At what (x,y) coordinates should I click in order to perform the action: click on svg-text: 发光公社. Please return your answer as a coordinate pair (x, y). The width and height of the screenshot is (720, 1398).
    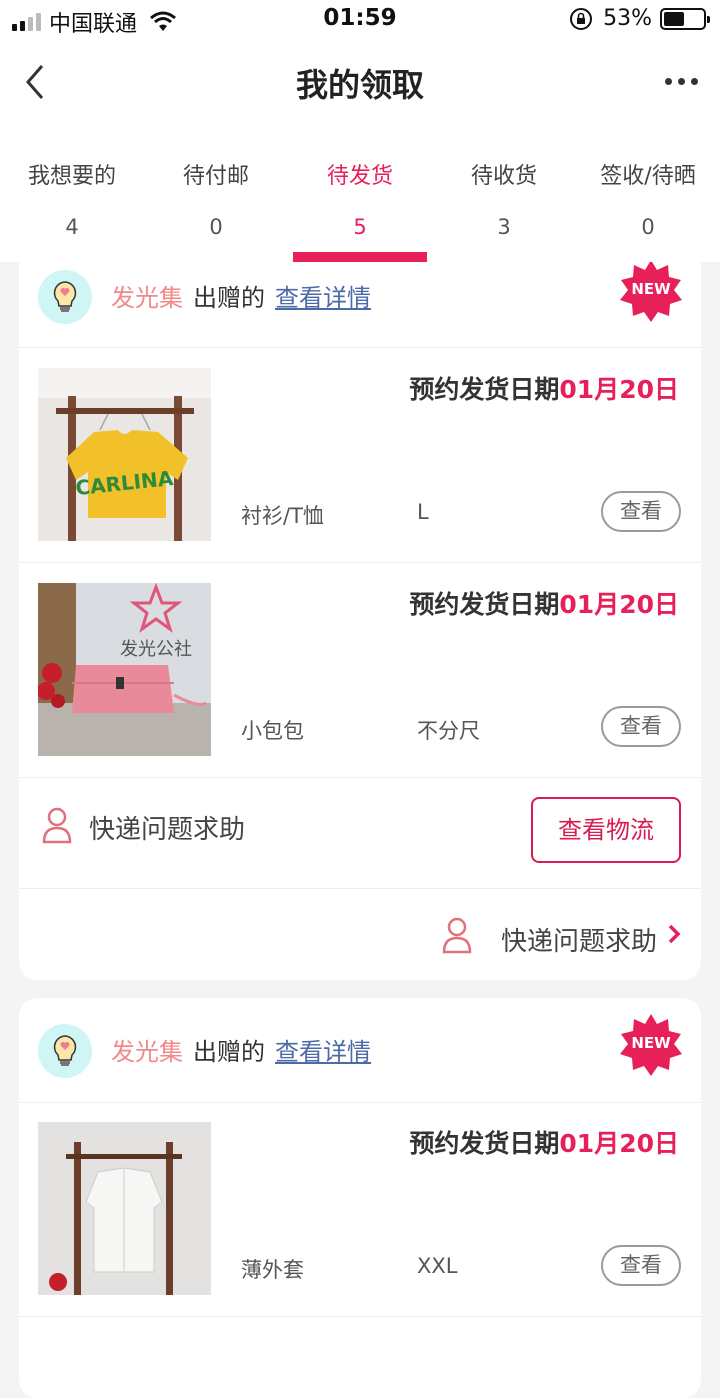
    Looking at the image, I should click on (156, 649).